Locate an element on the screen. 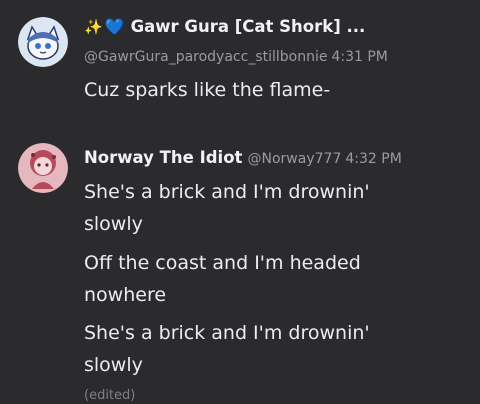 This screenshot has width=480, height=404. timestamp: 4:32 PM is located at coordinates (373, 159).